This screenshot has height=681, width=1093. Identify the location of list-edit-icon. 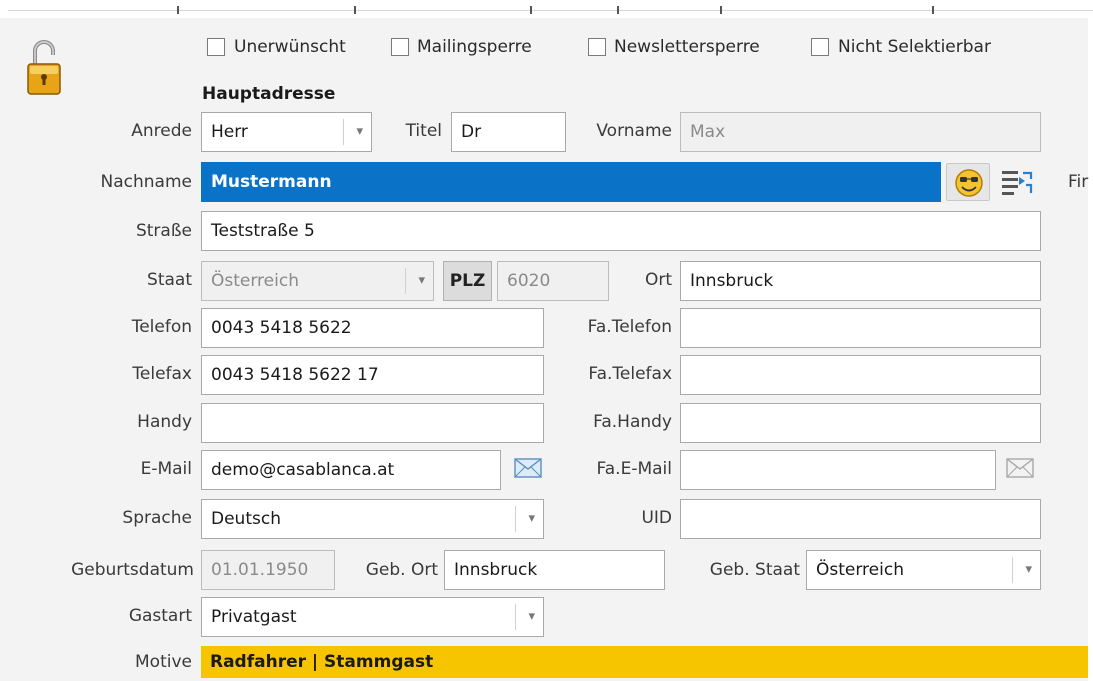
(1017, 183).